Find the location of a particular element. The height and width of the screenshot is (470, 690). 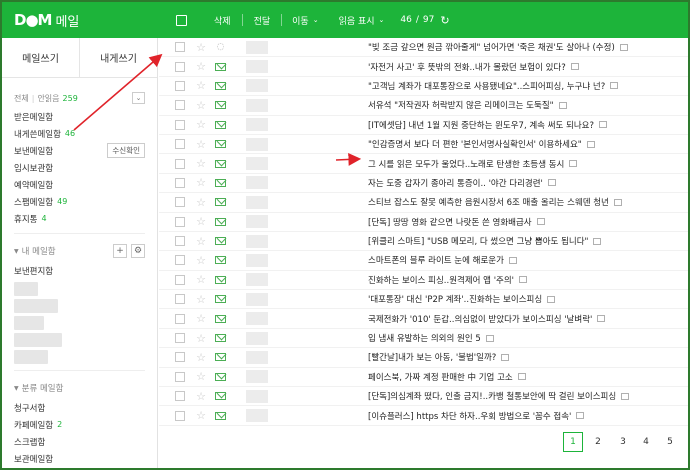

mail-row: ☆ [이슈플러스] https 차단 하자..우회 방법으로 '꼼수 접속' is located at coordinates (423, 416).